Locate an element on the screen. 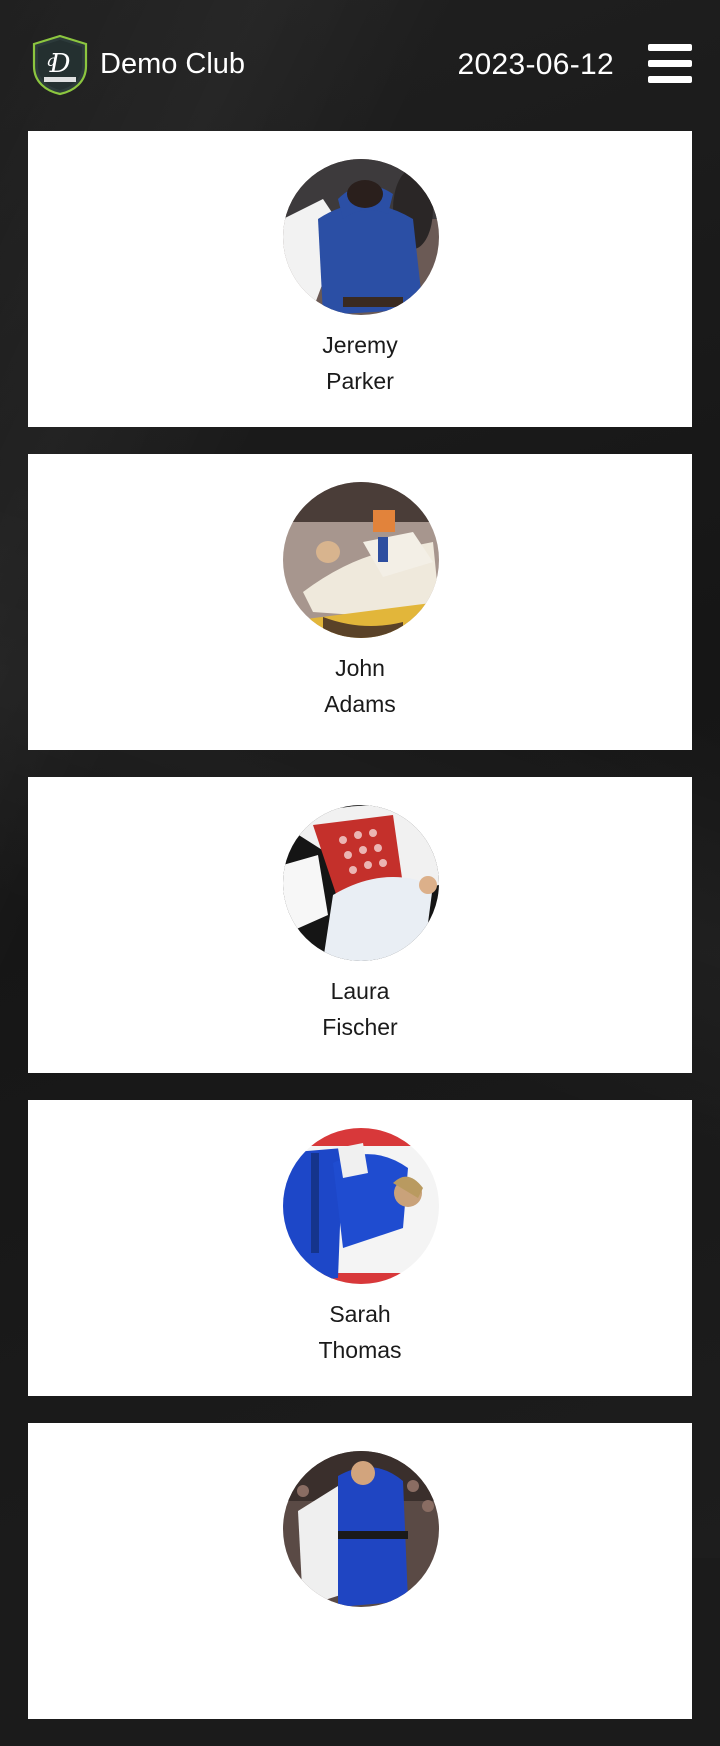 The height and width of the screenshot is (1746, 720). member-last-name: Thomas is located at coordinates (360, 1350).